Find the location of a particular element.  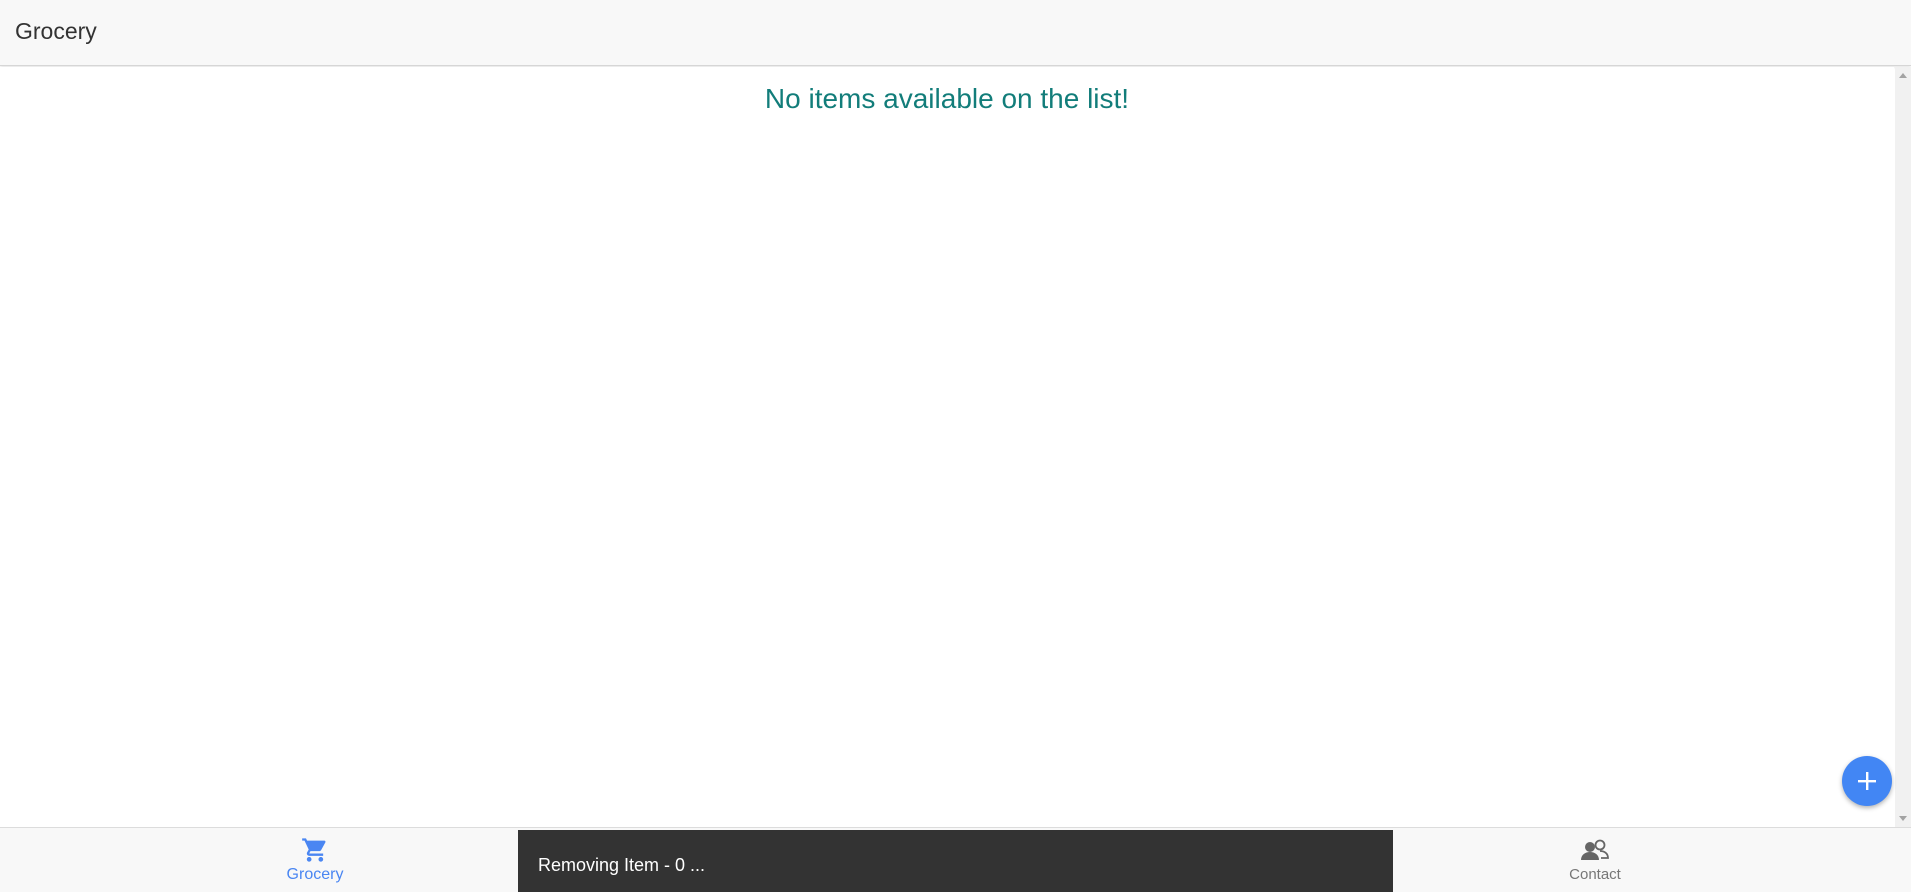

tab-contact-label: Contact is located at coordinates (1595, 874).